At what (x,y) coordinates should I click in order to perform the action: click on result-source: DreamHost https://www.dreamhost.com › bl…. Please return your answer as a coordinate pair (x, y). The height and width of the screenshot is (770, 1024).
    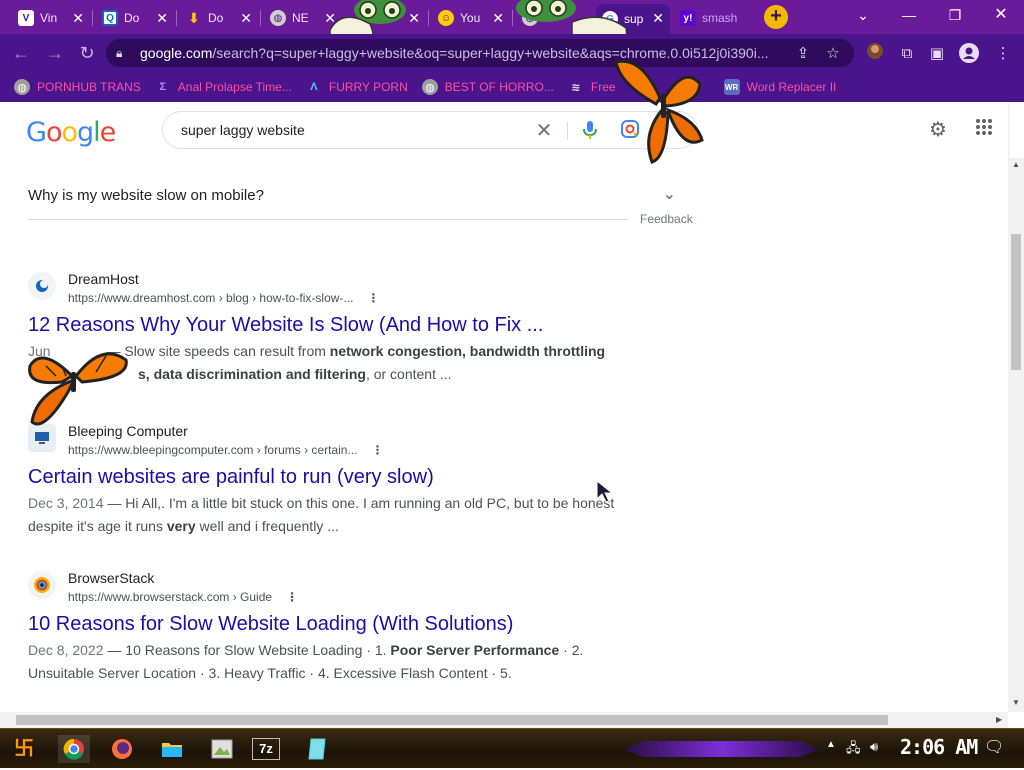
    Looking at the image, I should click on (328, 289).